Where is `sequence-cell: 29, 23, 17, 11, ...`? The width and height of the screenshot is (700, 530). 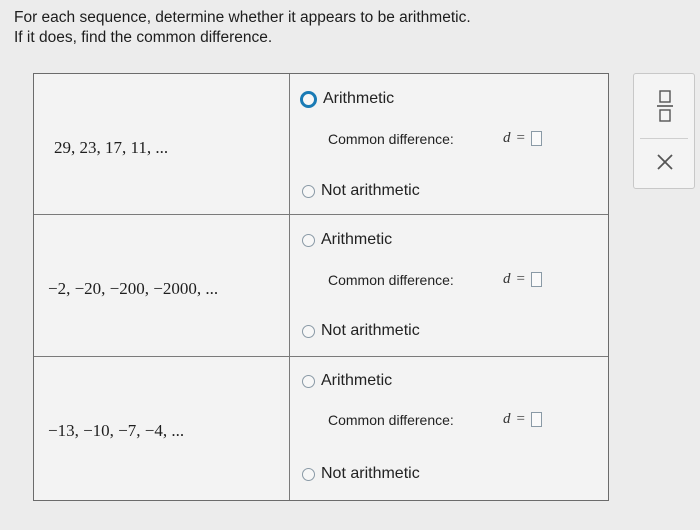 sequence-cell: 29, 23, 17, 11, ... is located at coordinates (162, 144).